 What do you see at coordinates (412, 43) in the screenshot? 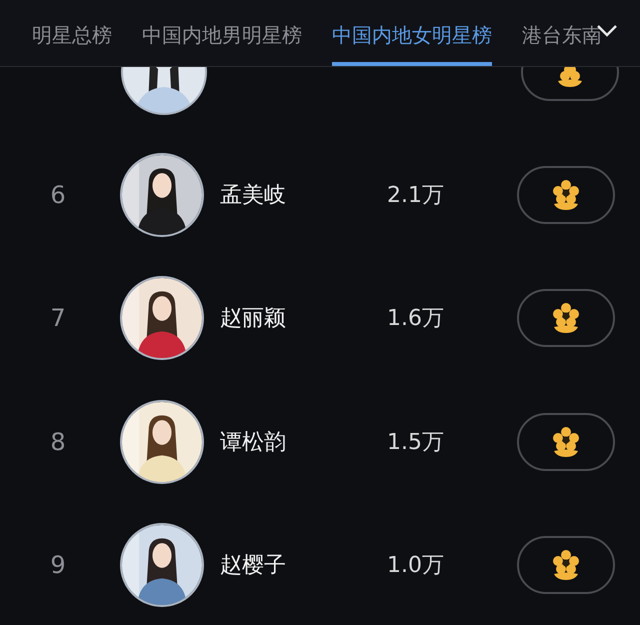
I see `tab: 中国内地女明星榜` at bounding box center [412, 43].